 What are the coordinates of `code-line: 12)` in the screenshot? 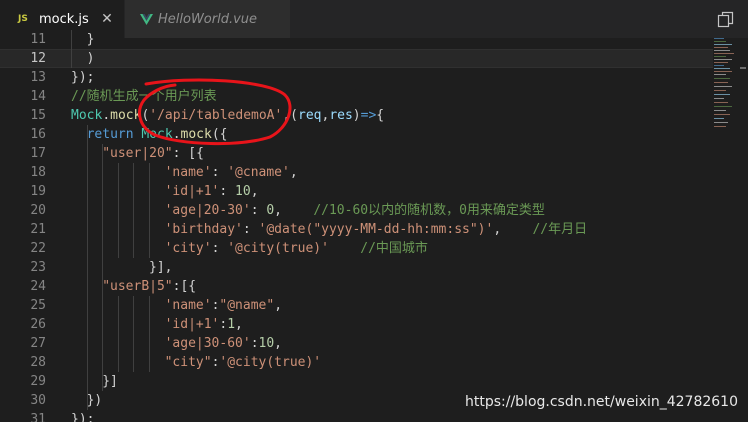 It's located at (356, 58).